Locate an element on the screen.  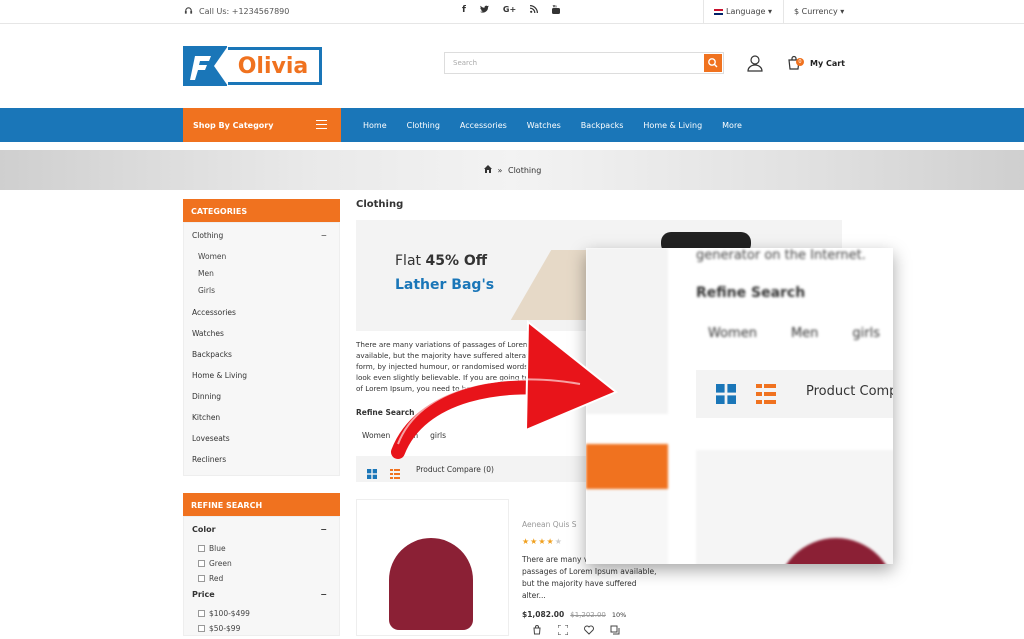
language-select: Language ▾ is located at coordinates (743, 11).